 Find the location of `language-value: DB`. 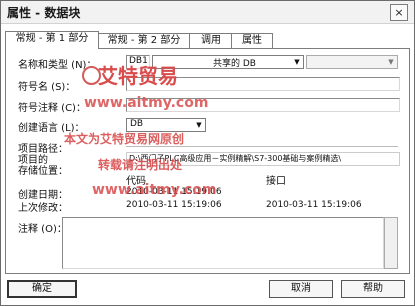

language-value: DB is located at coordinates (137, 124).